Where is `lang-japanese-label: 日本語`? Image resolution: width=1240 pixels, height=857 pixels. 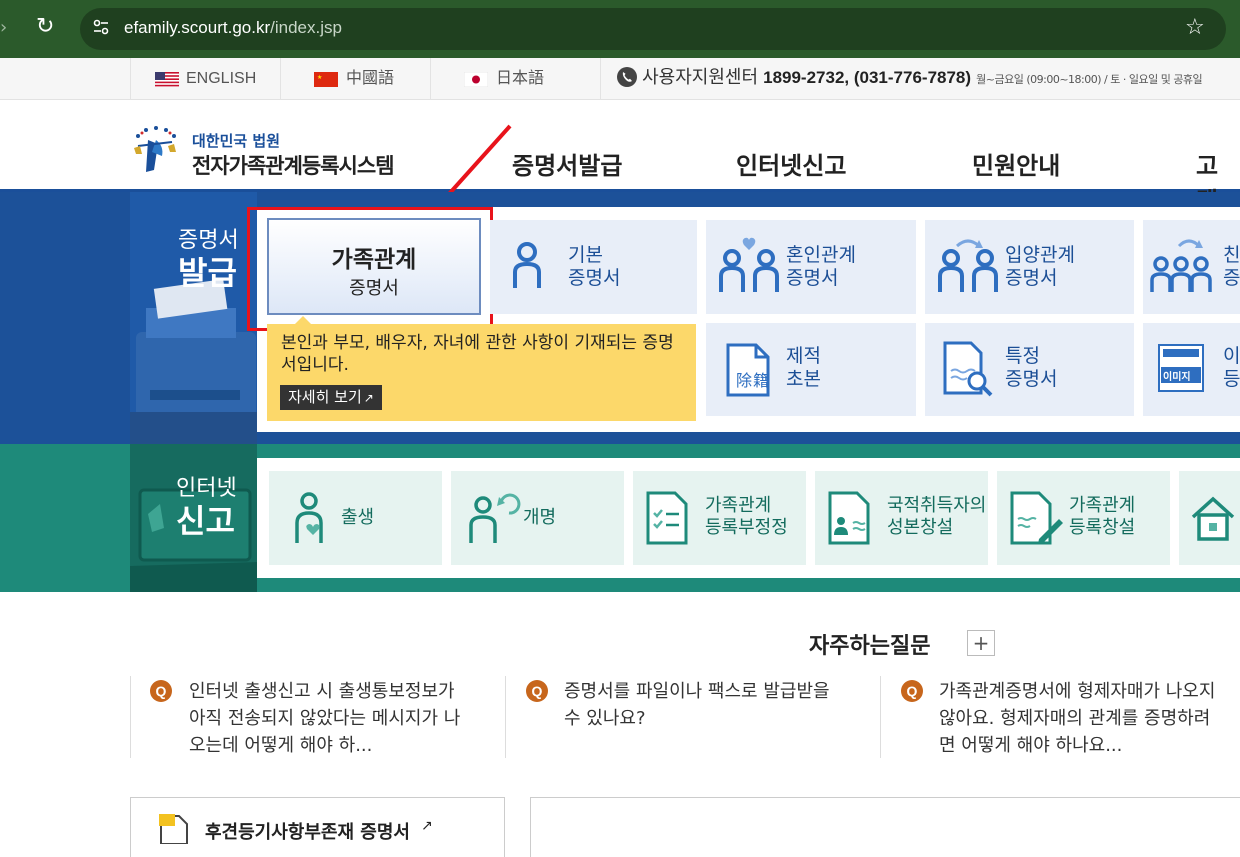
lang-japanese-label: 日本語 is located at coordinates (520, 78).